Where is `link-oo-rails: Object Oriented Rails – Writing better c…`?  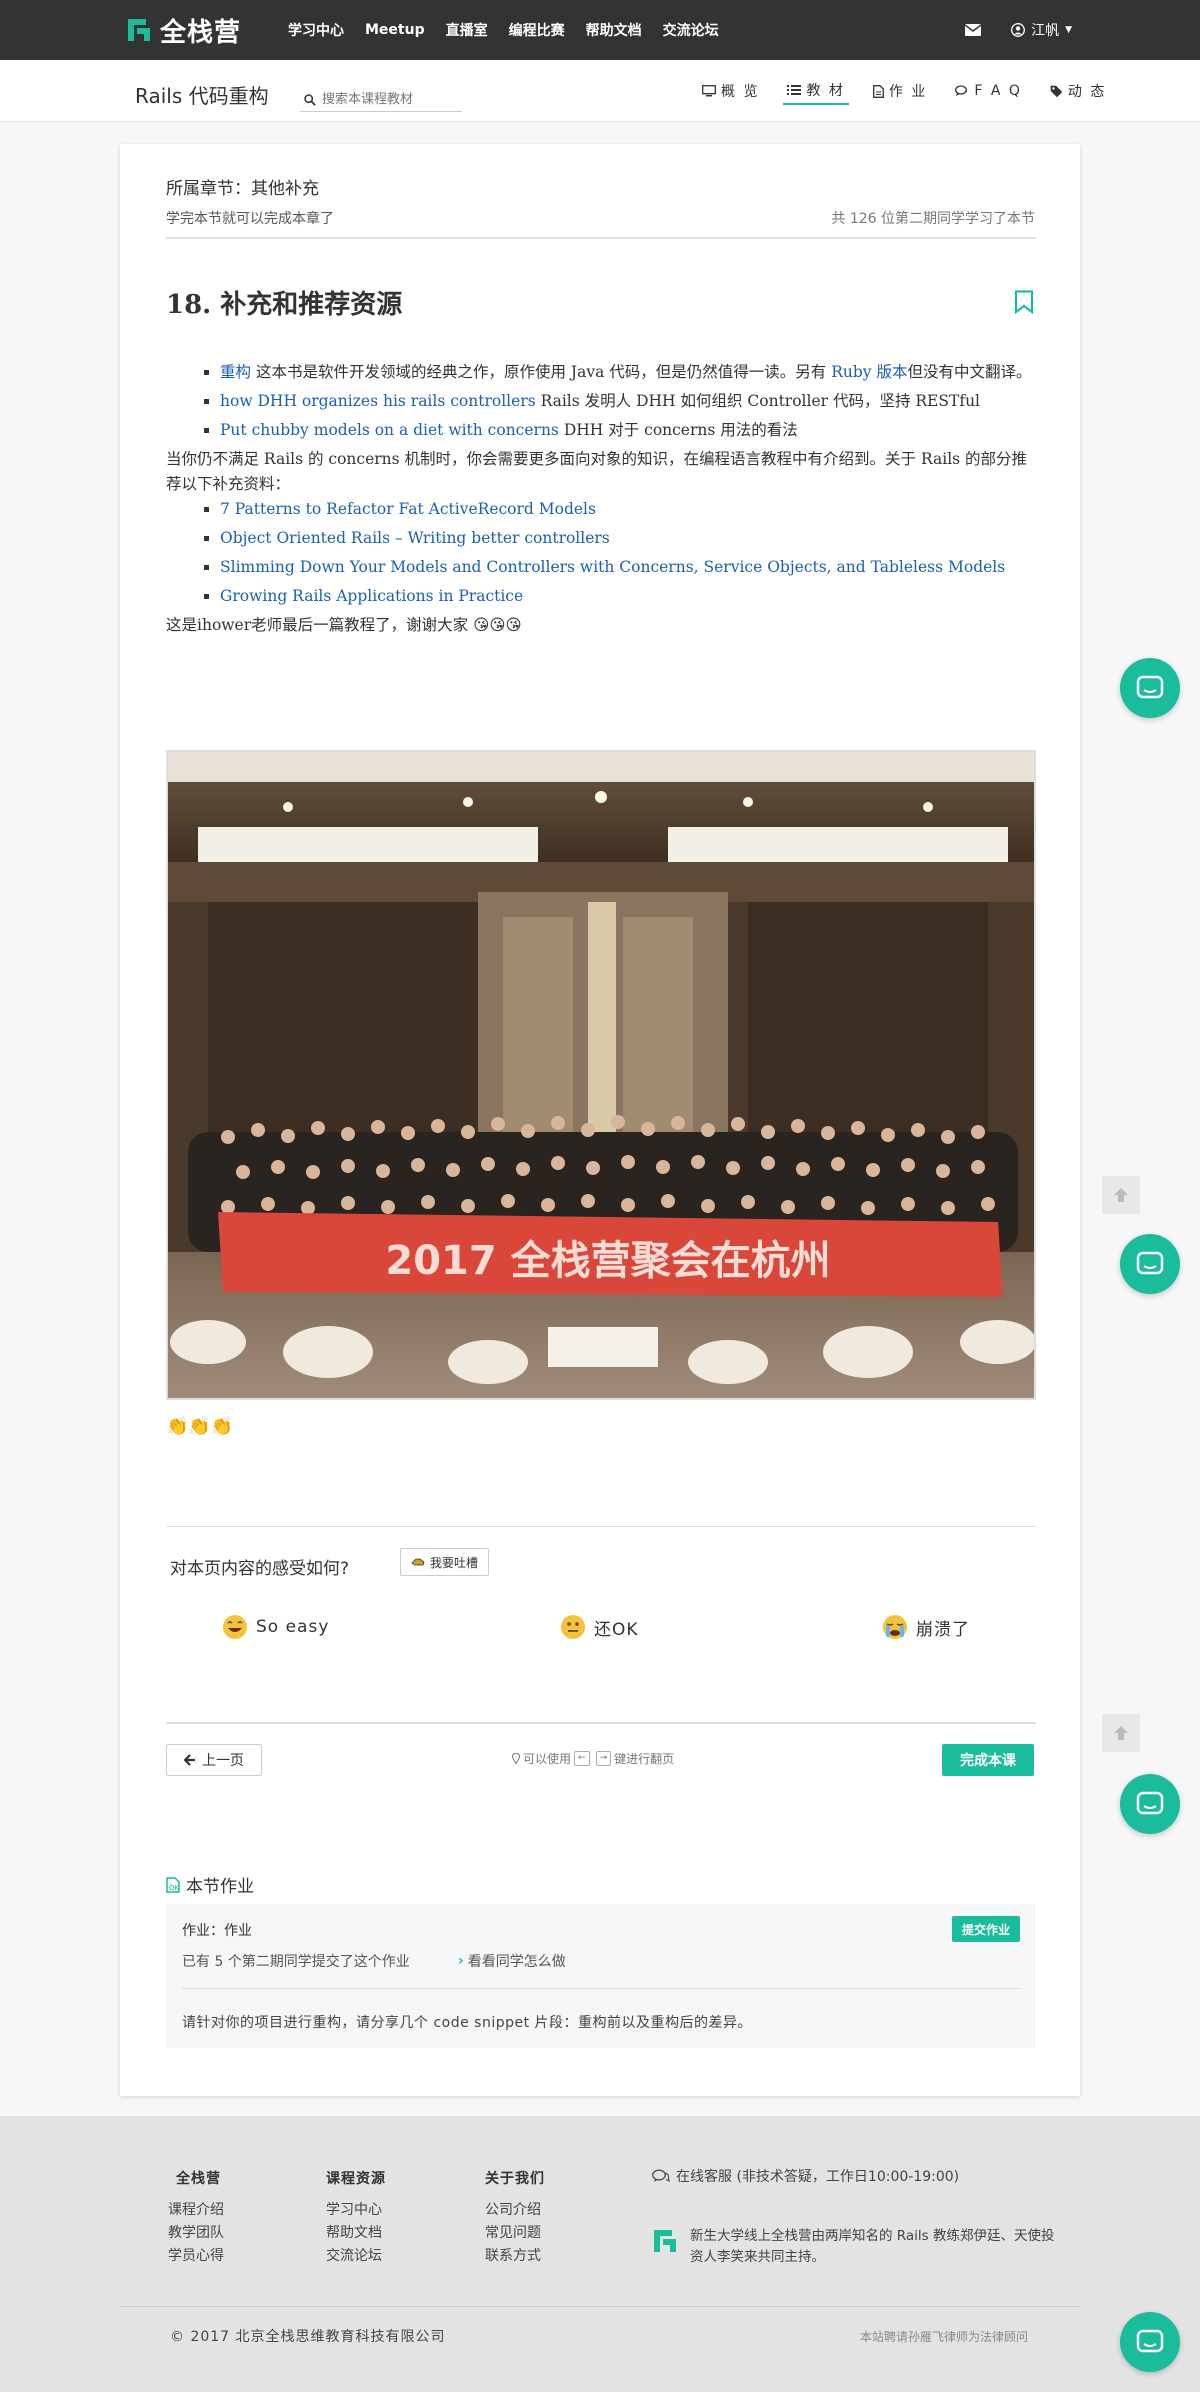
link-oo-rails: Object Oriented Rails – Writing better c… is located at coordinates (415, 538).